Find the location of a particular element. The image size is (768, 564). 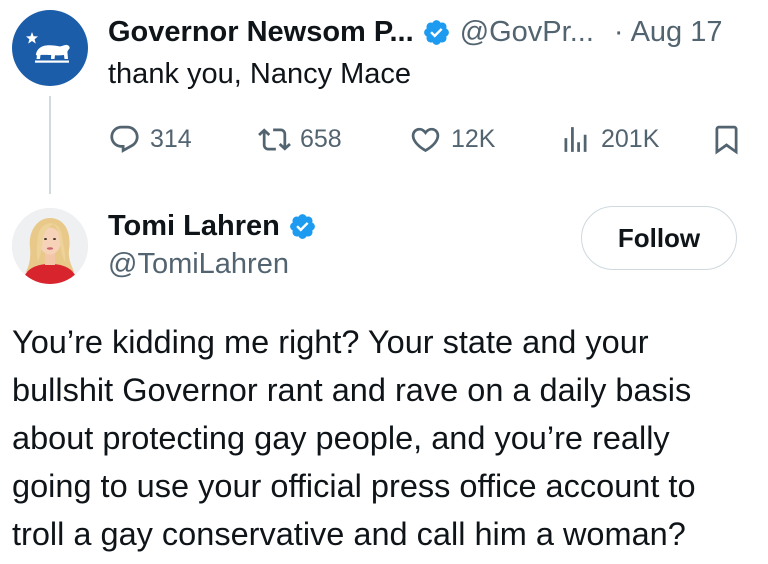

views-button: 201K is located at coordinates (609, 139).